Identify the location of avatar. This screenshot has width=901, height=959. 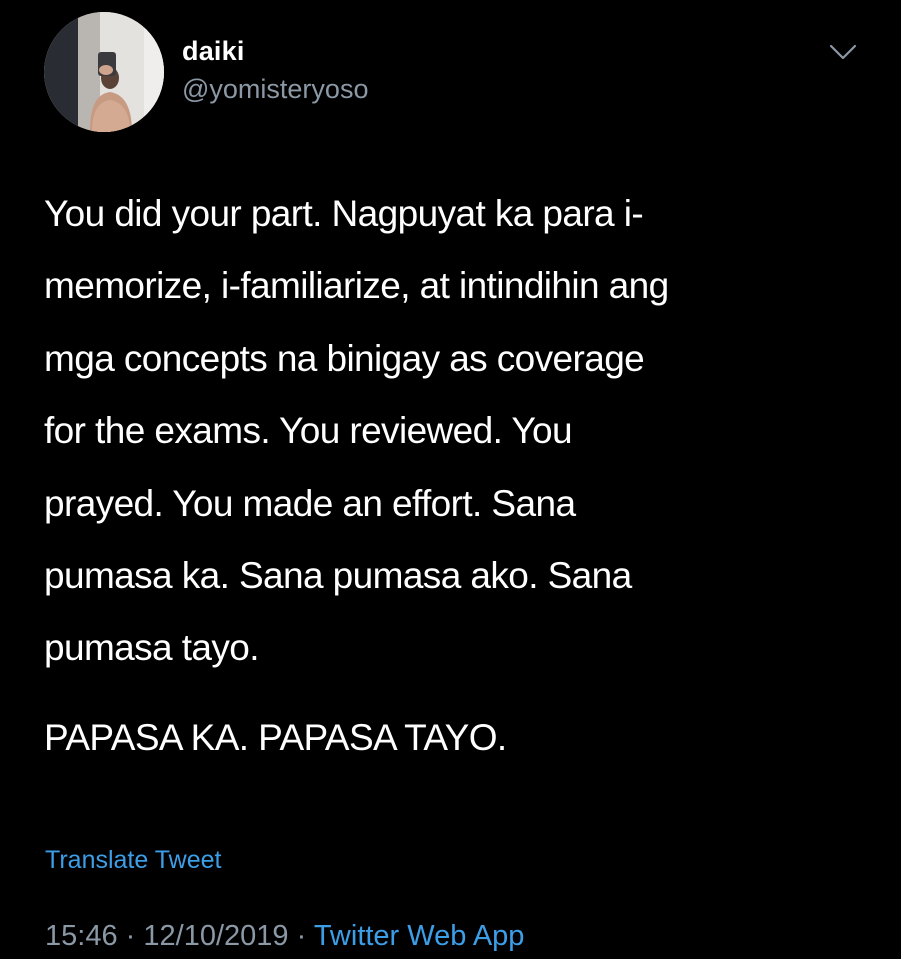
(104, 72).